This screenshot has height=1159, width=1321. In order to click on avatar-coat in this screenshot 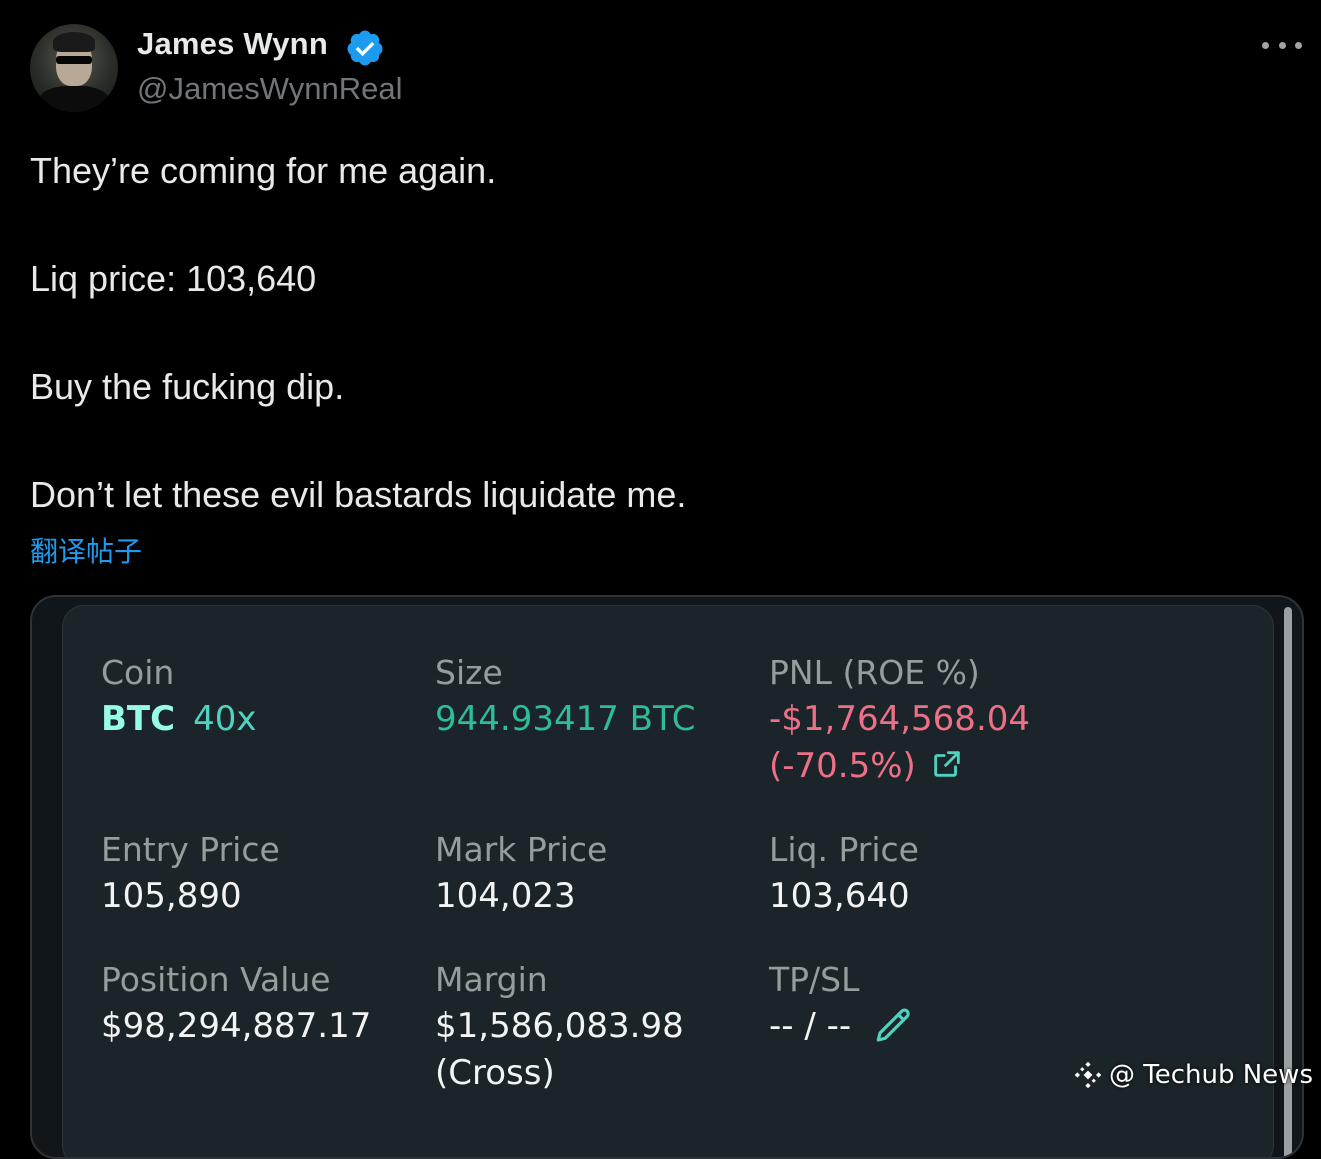, I will do `click(74, 99)`.